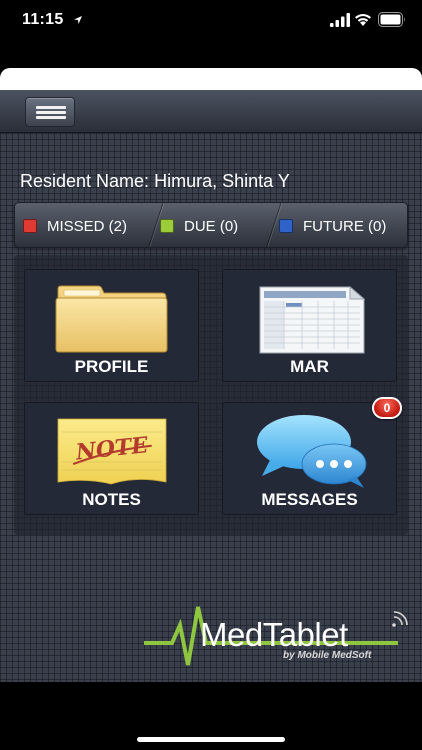  I want to click on mar-tile: MAR, so click(309, 325).